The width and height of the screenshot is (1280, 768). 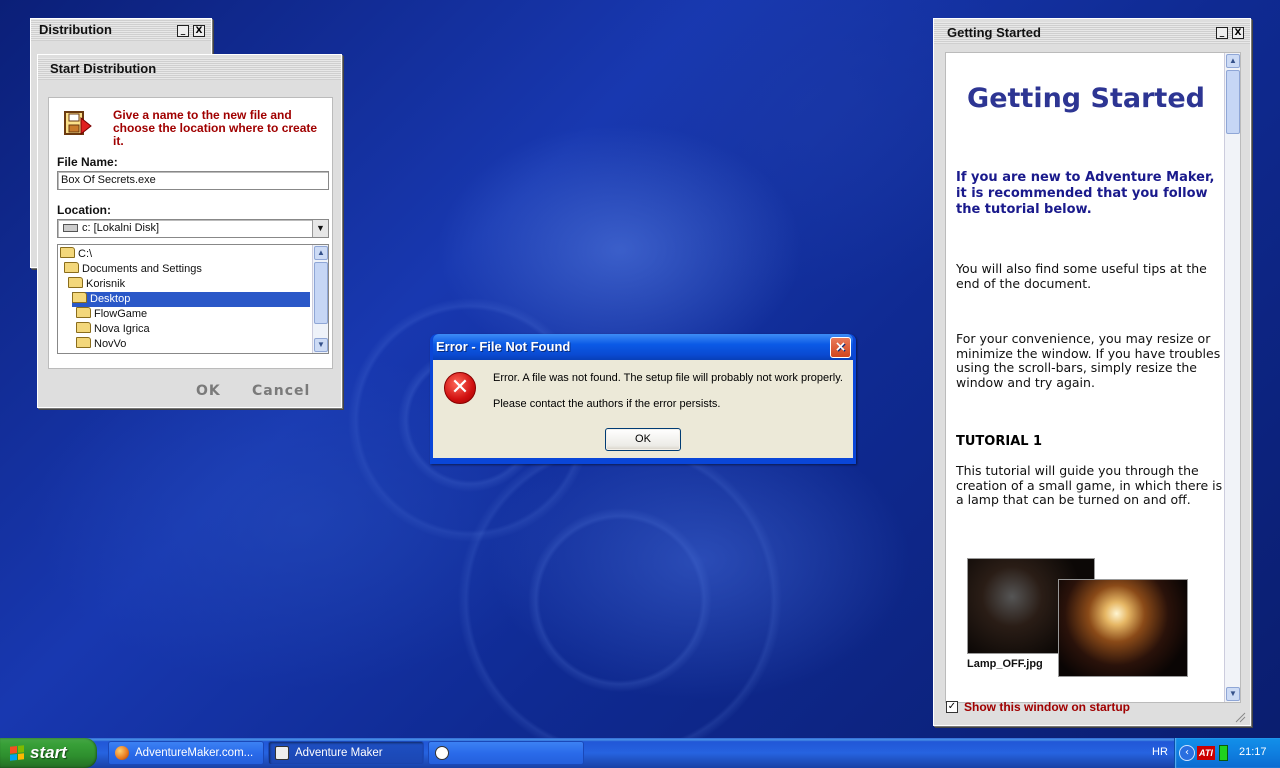 I want to click on close-icon: ×, so click(x=840, y=347).